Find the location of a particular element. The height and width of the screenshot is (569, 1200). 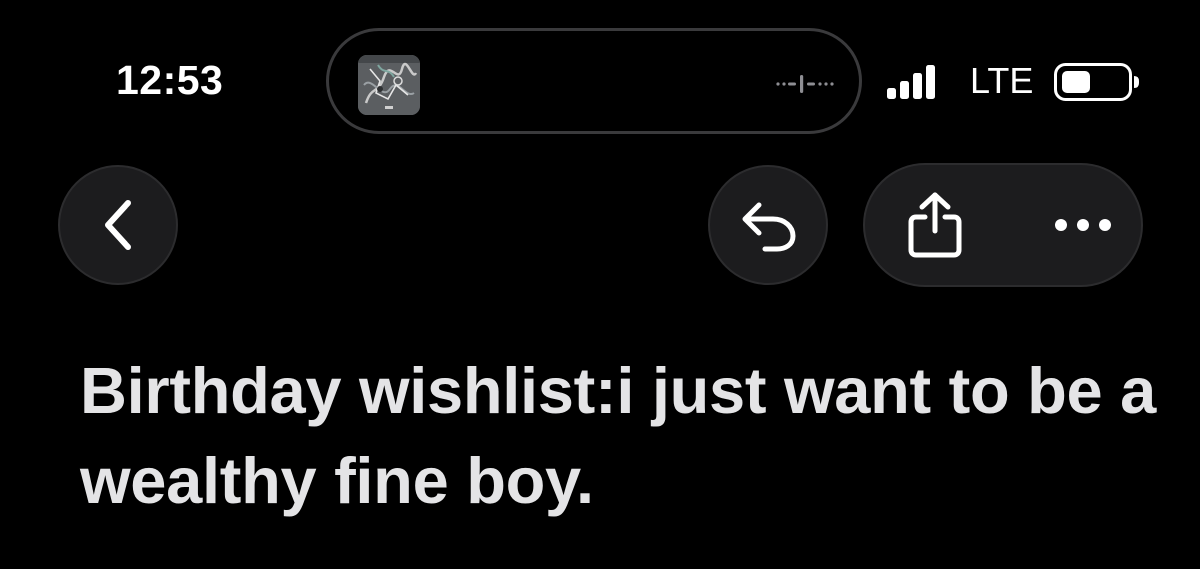

share-icon is located at coordinates (935, 225).